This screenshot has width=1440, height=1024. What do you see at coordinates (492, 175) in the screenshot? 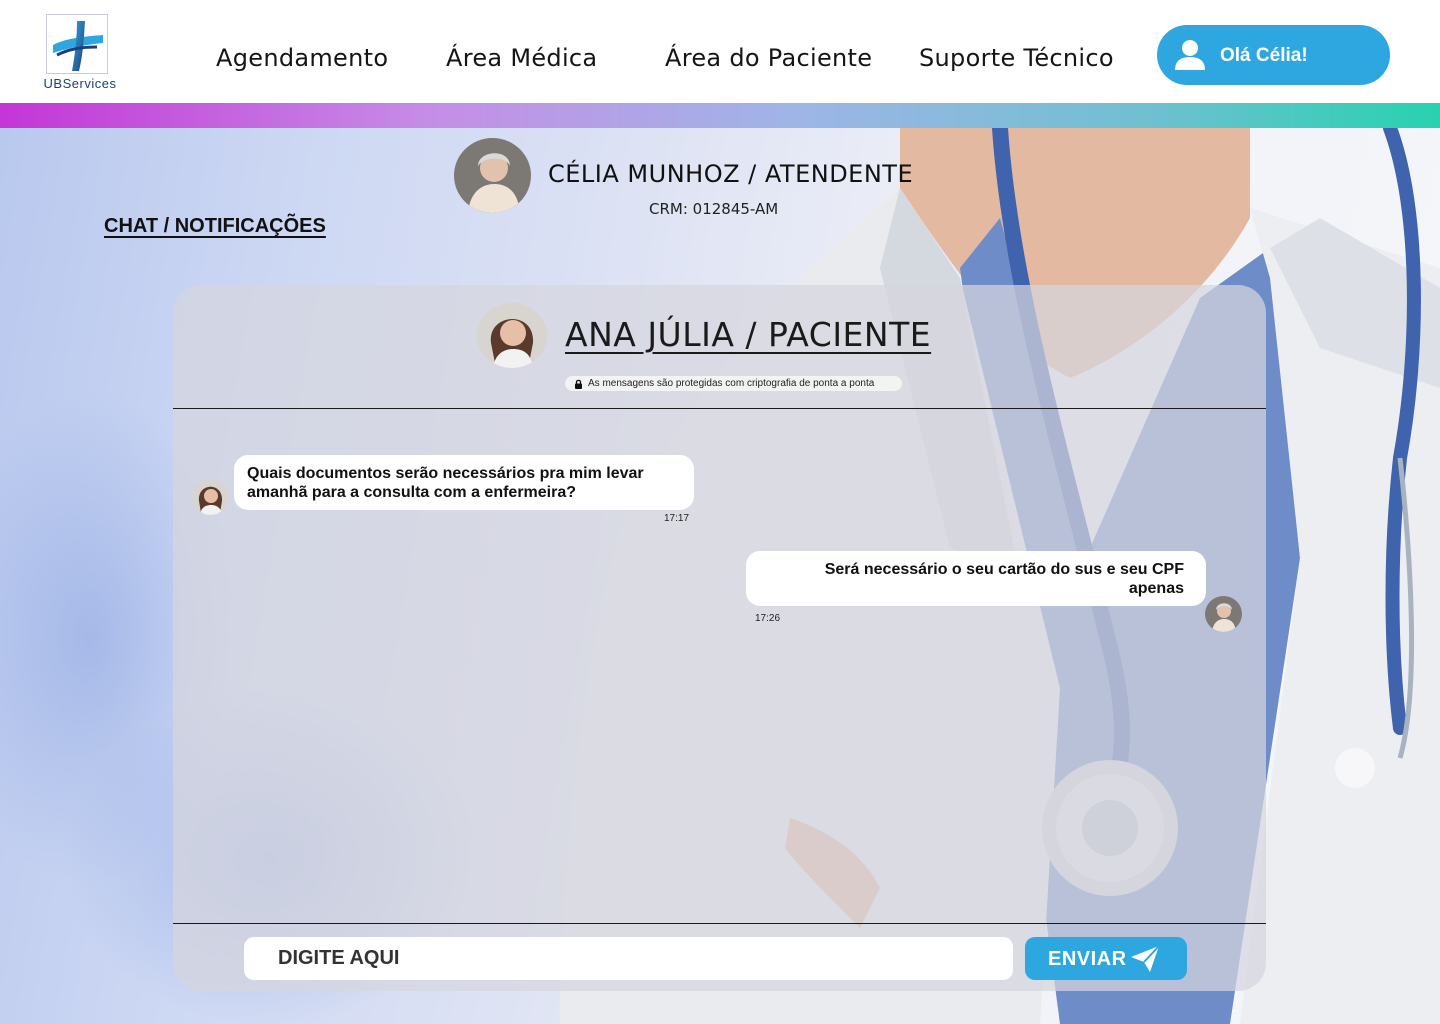
I see `attendant-avatar` at bounding box center [492, 175].